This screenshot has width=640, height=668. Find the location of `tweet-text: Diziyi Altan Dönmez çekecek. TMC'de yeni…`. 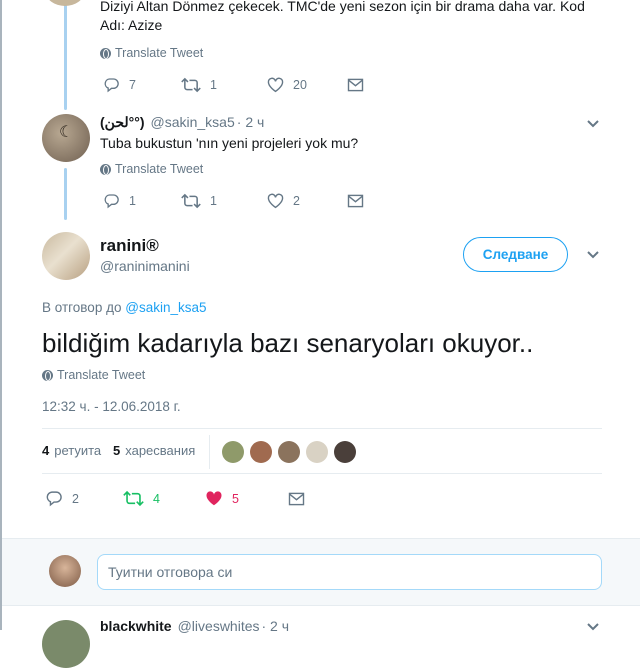

tweet-text: Diziyi Altan Dönmez çekecek. TMC'de yeni… is located at coordinates (342, 16).